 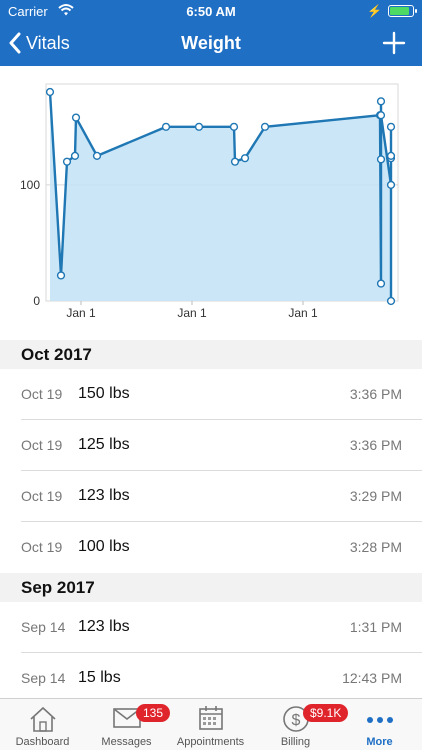 What do you see at coordinates (153, 713) in the screenshot?
I see `notification-badge: 135` at bounding box center [153, 713].